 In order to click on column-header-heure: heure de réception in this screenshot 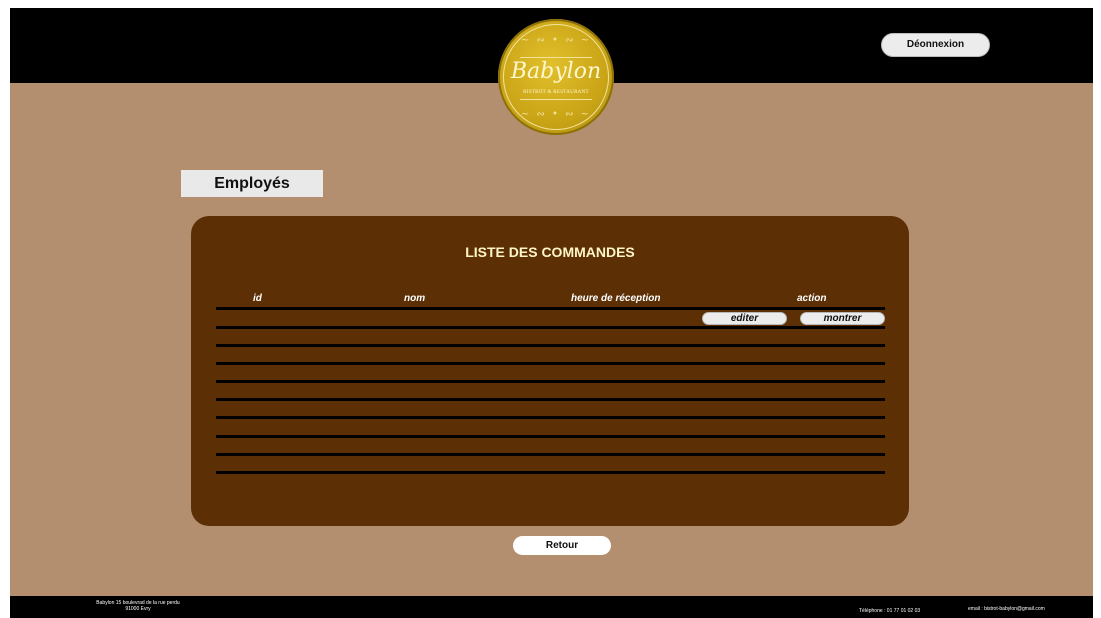, I will do `click(616, 298)`.